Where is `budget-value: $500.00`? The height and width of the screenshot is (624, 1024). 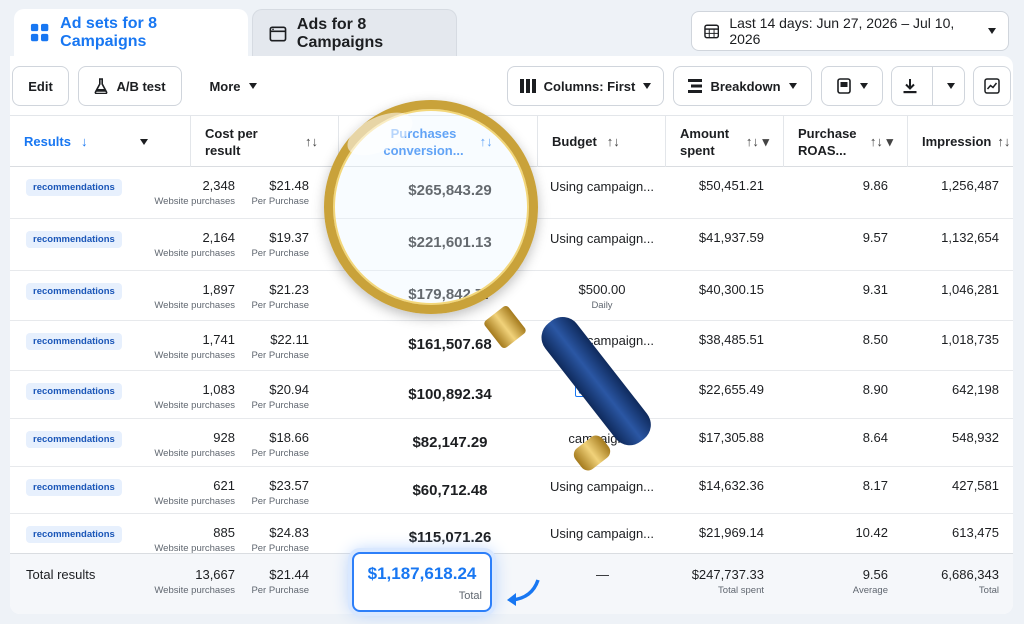 budget-value: $500.00 is located at coordinates (602, 289).